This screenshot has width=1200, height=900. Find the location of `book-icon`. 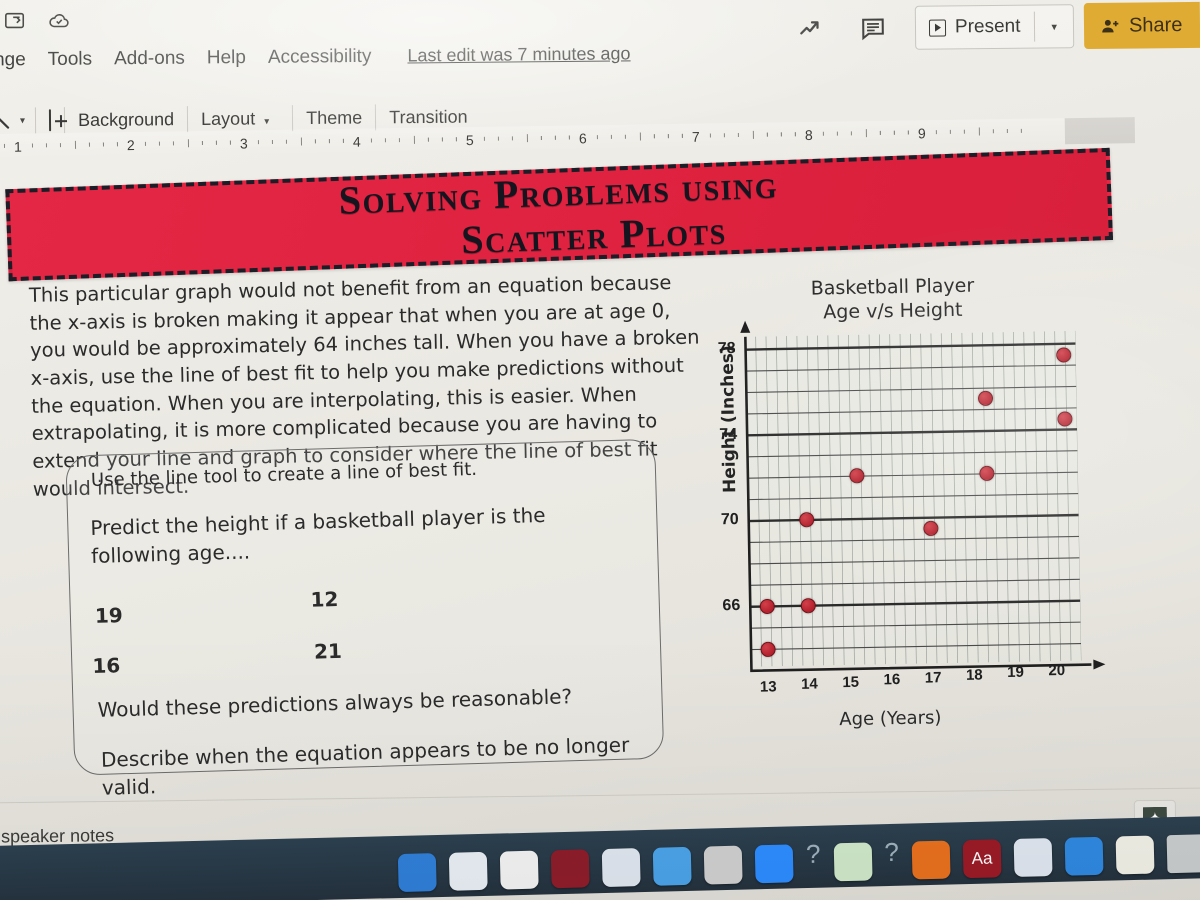

book-icon is located at coordinates (570, 869).